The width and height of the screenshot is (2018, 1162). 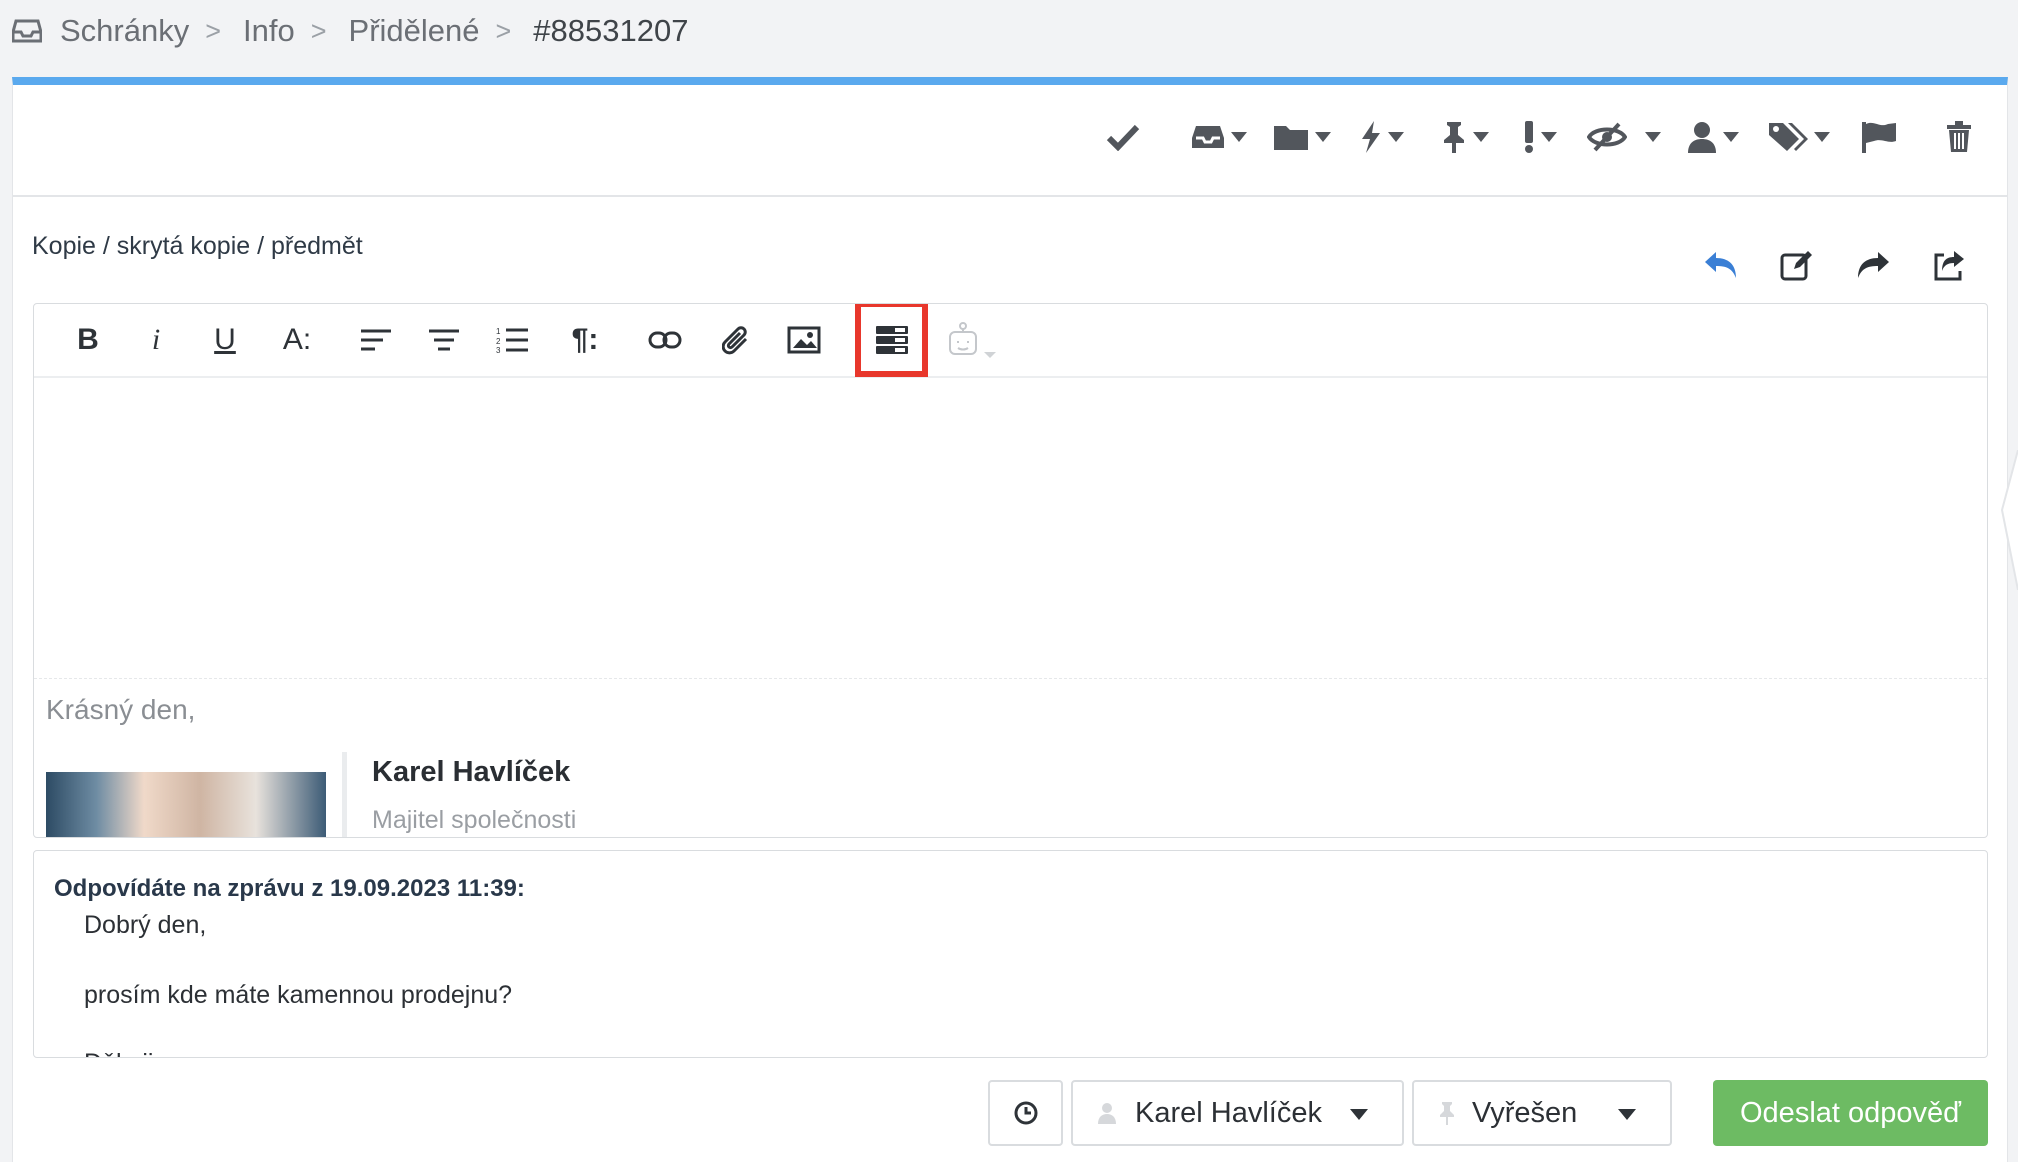 I want to click on quoted-line: Dobrý den,, so click(x=145, y=925).